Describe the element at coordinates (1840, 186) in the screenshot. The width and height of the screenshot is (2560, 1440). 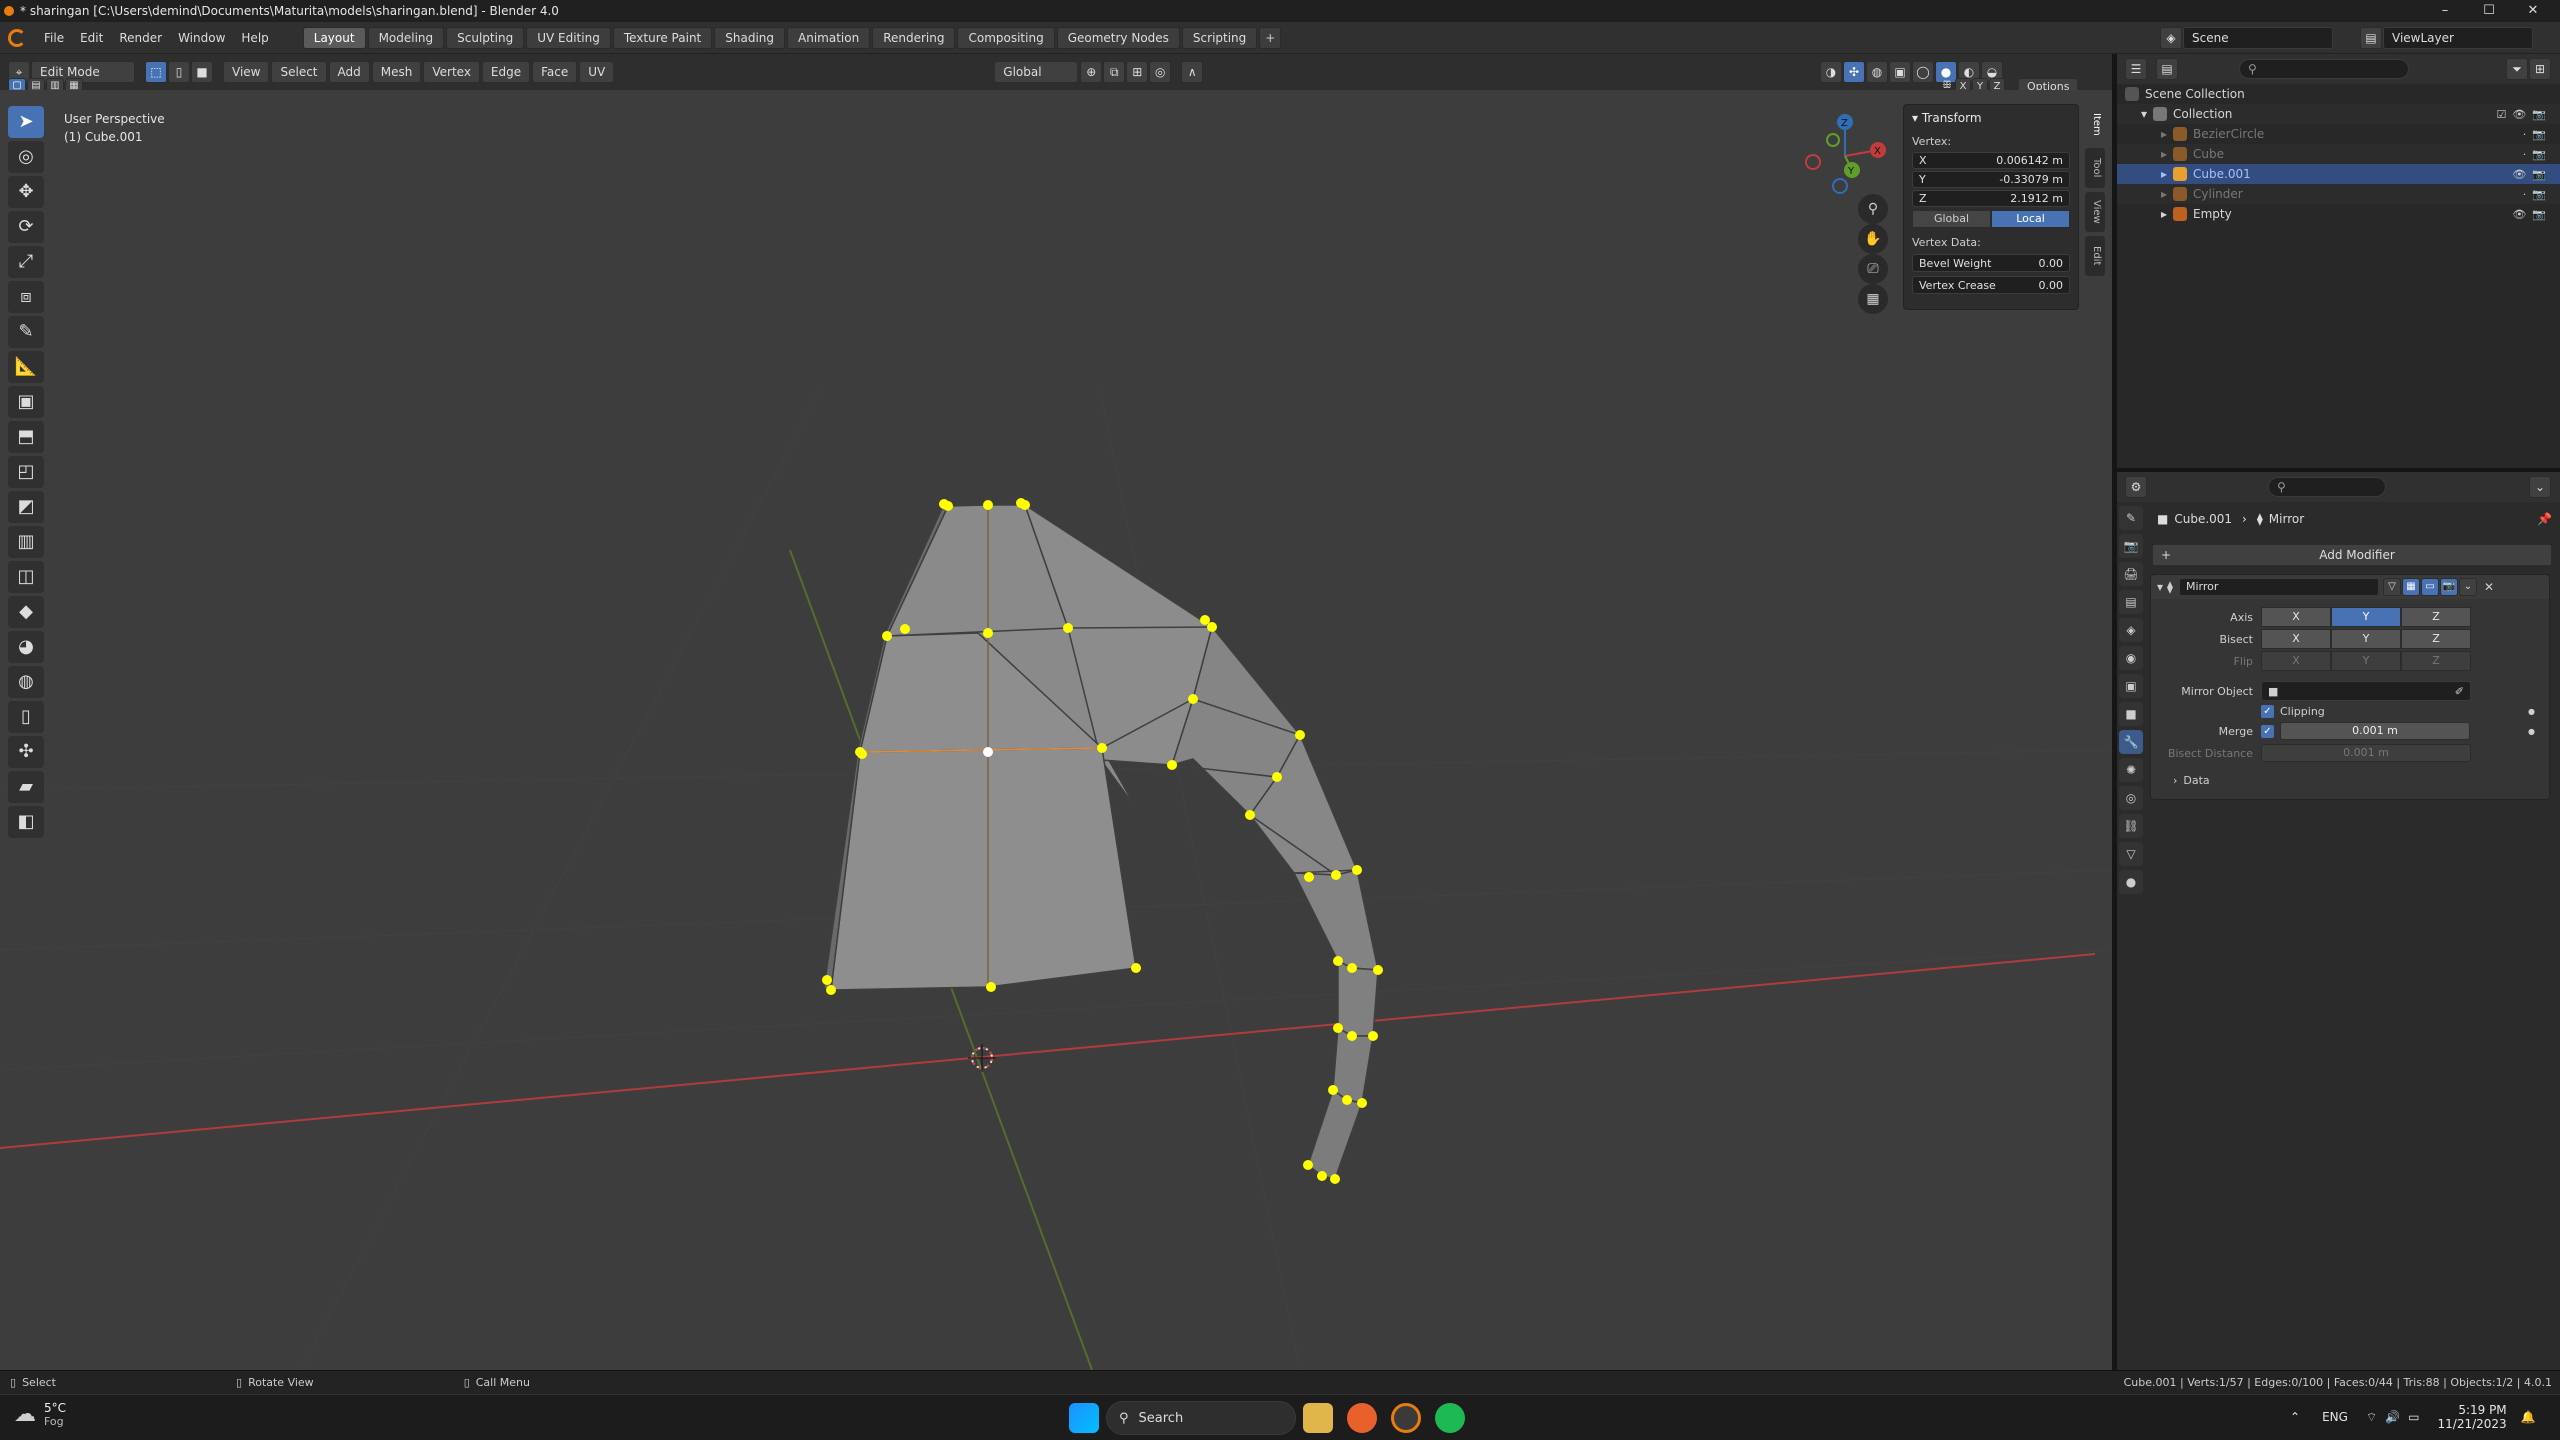
I see `gizmo-neg-z-axis` at that location.